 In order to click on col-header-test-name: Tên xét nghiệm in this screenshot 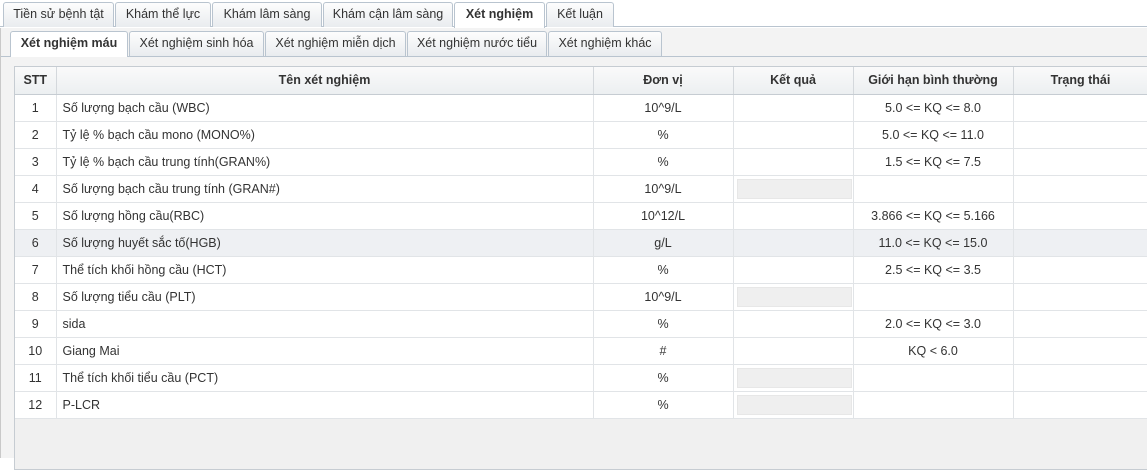, I will do `click(325, 81)`.